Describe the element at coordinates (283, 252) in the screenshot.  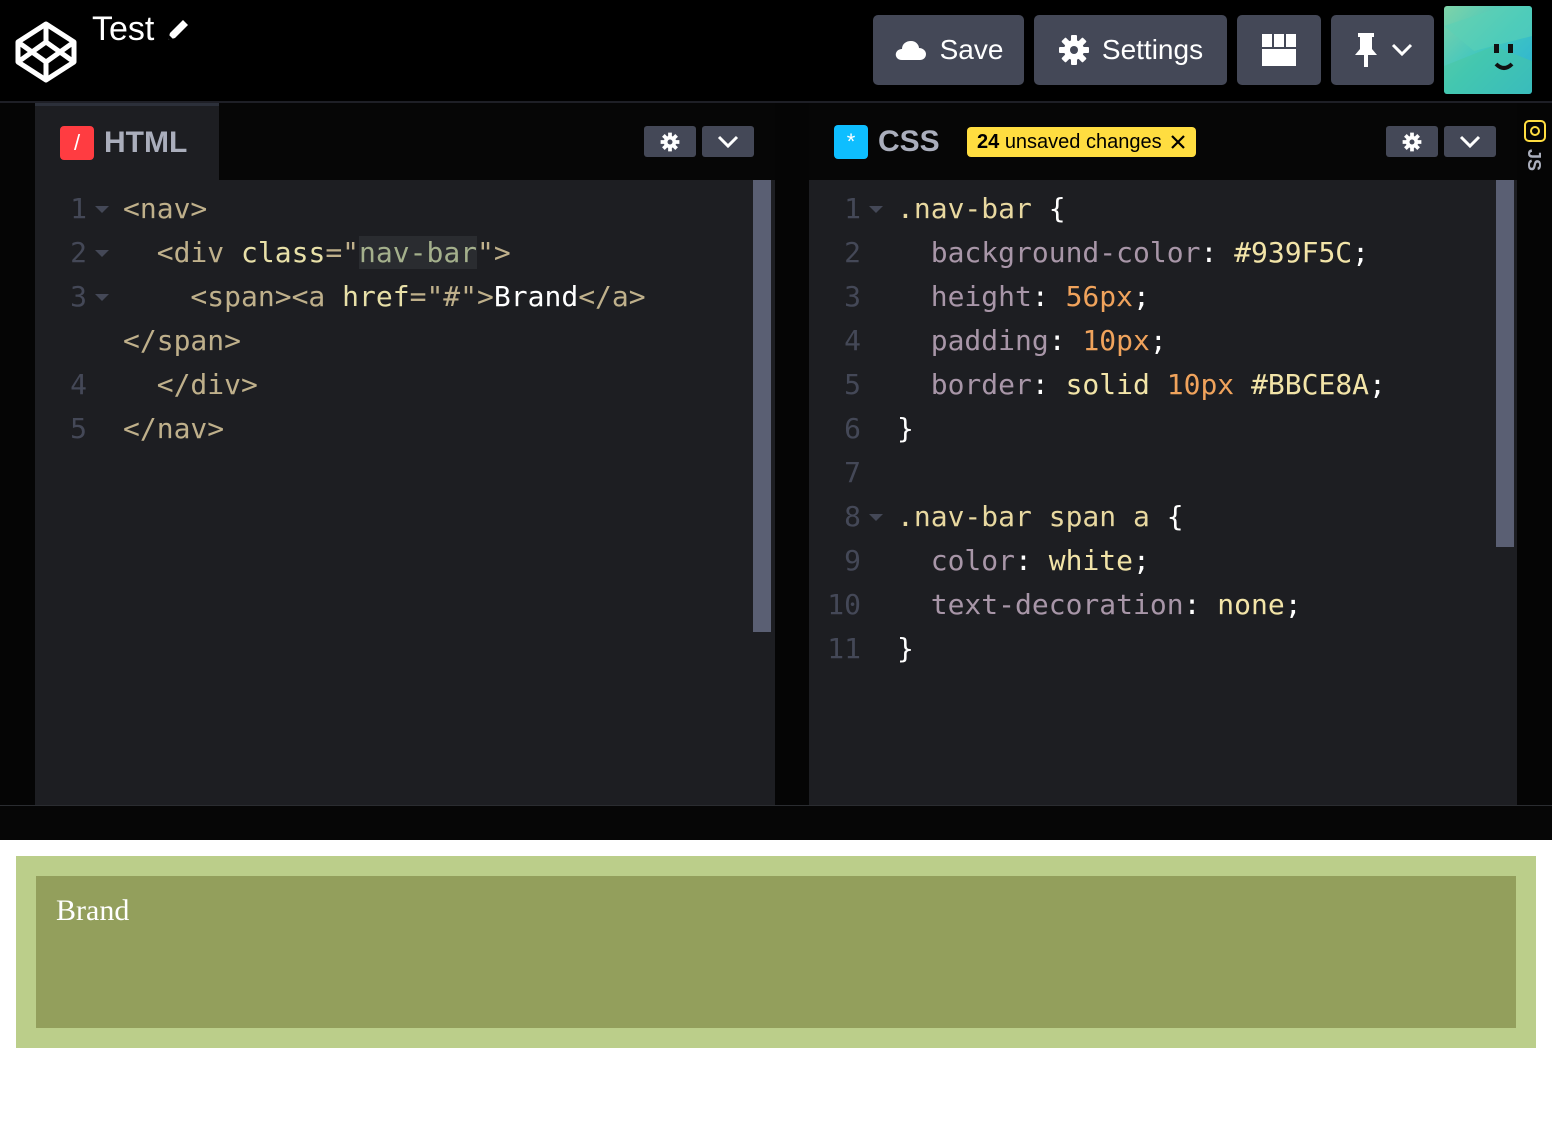
I see `code-token: class` at that location.